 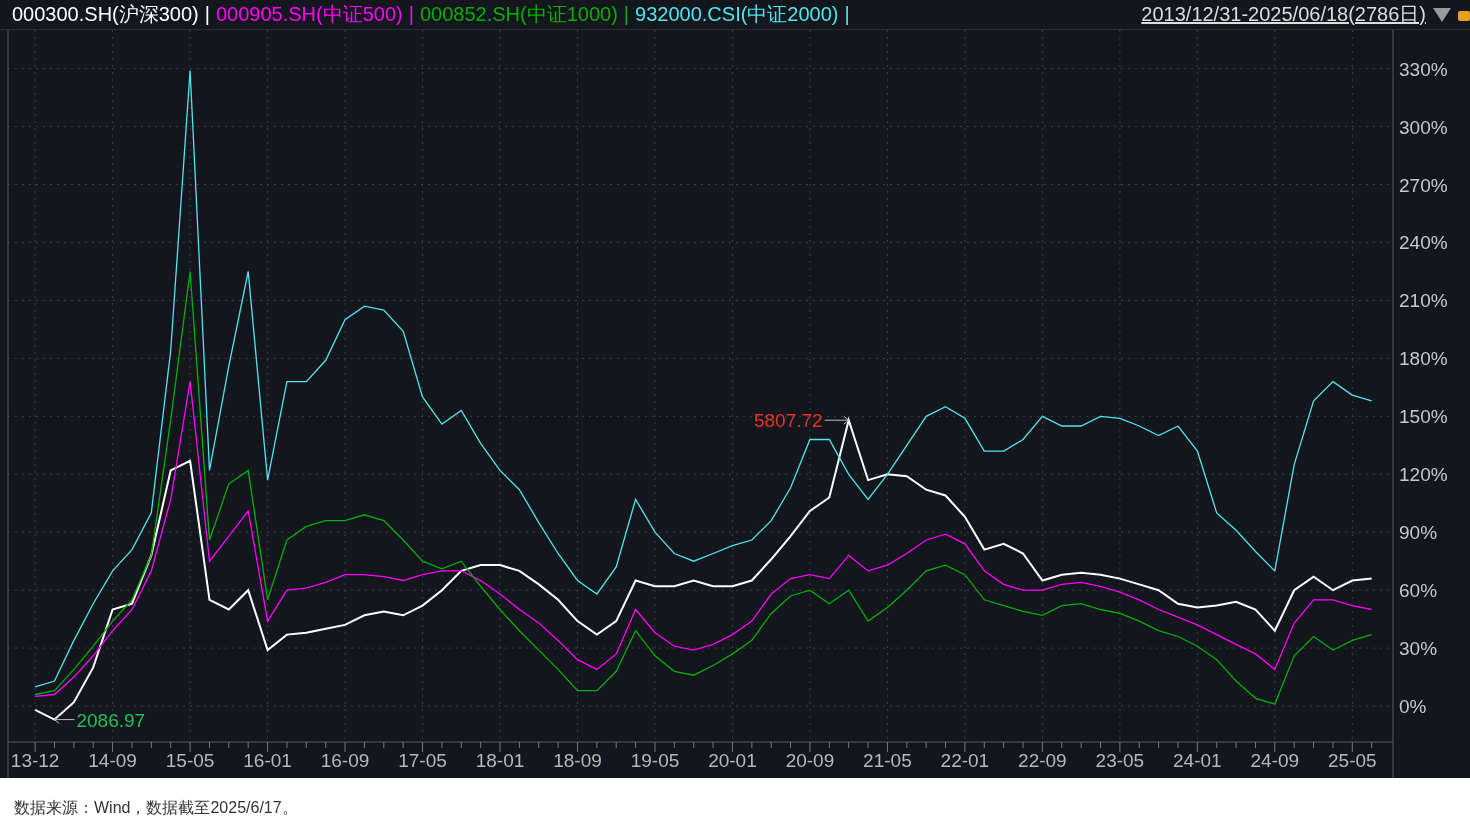 What do you see at coordinates (577, 760) in the screenshot?
I see `x-axis-label: 18-09` at bounding box center [577, 760].